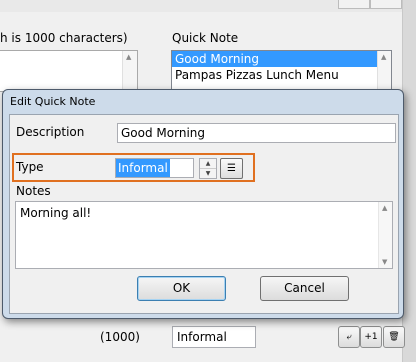 This screenshot has height=362, width=416. I want to click on insert-button: ⤶, so click(349, 337).